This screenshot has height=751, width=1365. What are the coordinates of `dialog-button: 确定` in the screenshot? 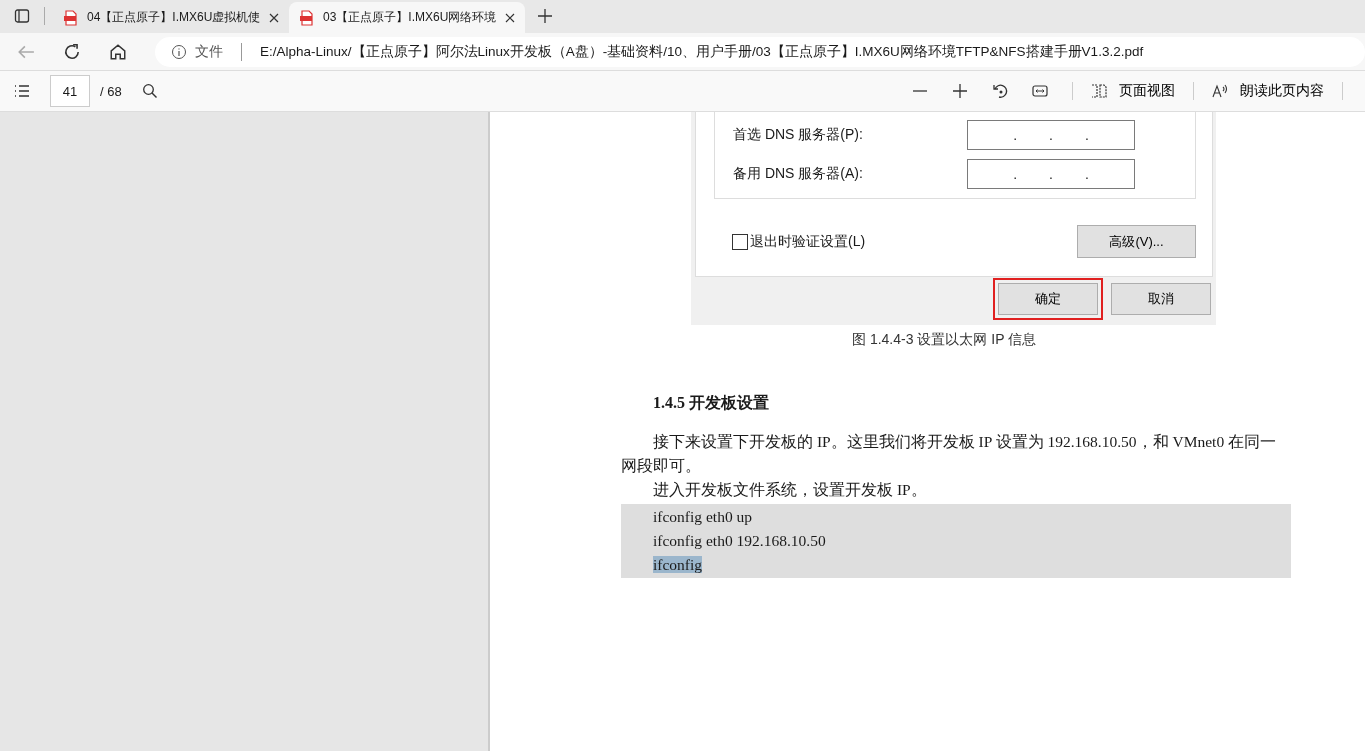 It's located at (1048, 299).